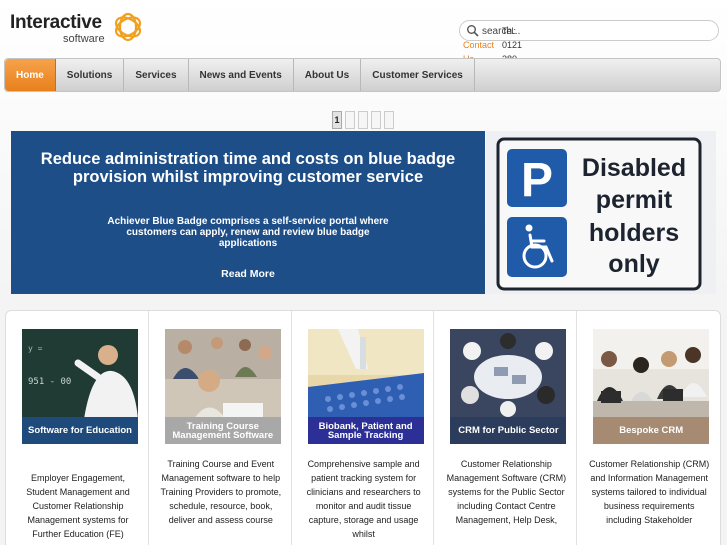 The width and height of the screenshot is (727, 545). Describe the element at coordinates (128, 27) in the screenshot. I see `logo-rings-icon` at that location.